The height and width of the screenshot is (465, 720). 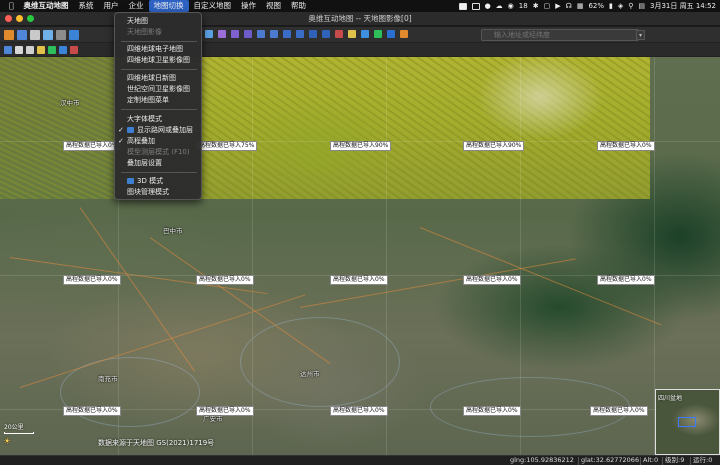 I want to click on window-tray-icon, so click(x=475, y=6).